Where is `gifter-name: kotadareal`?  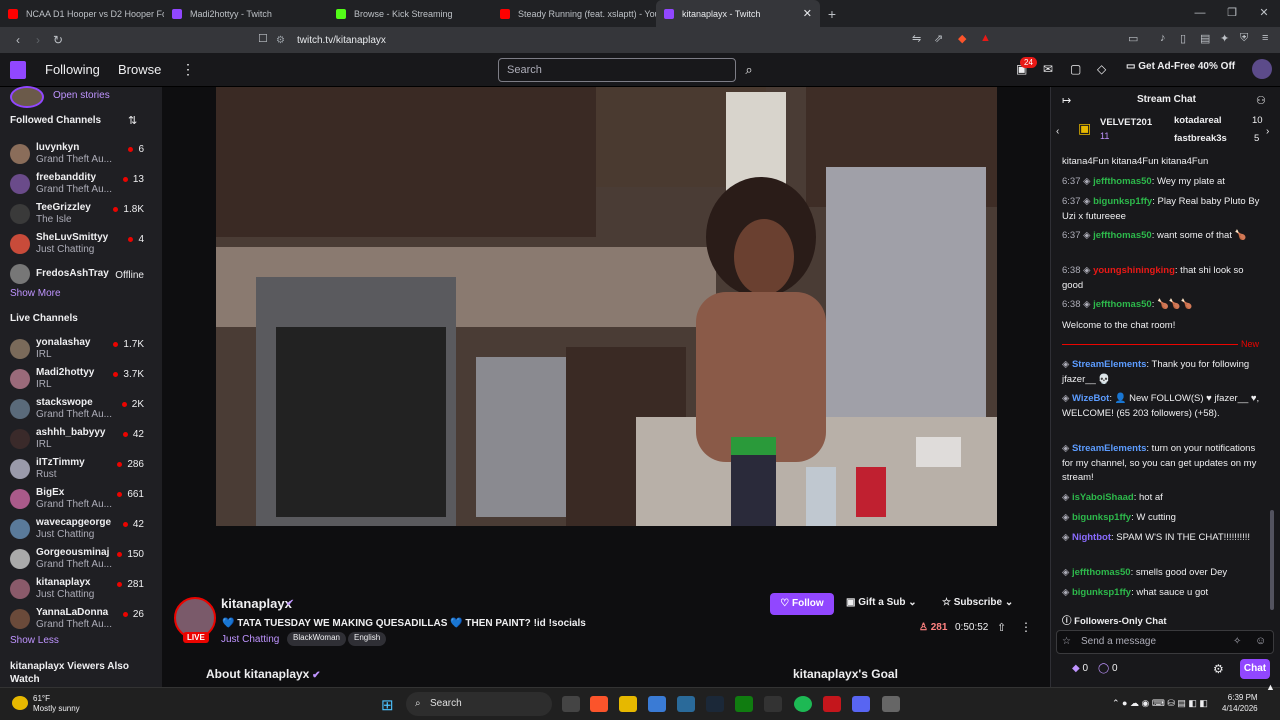
gifter-name: kotadareal is located at coordinates (1198, 120).